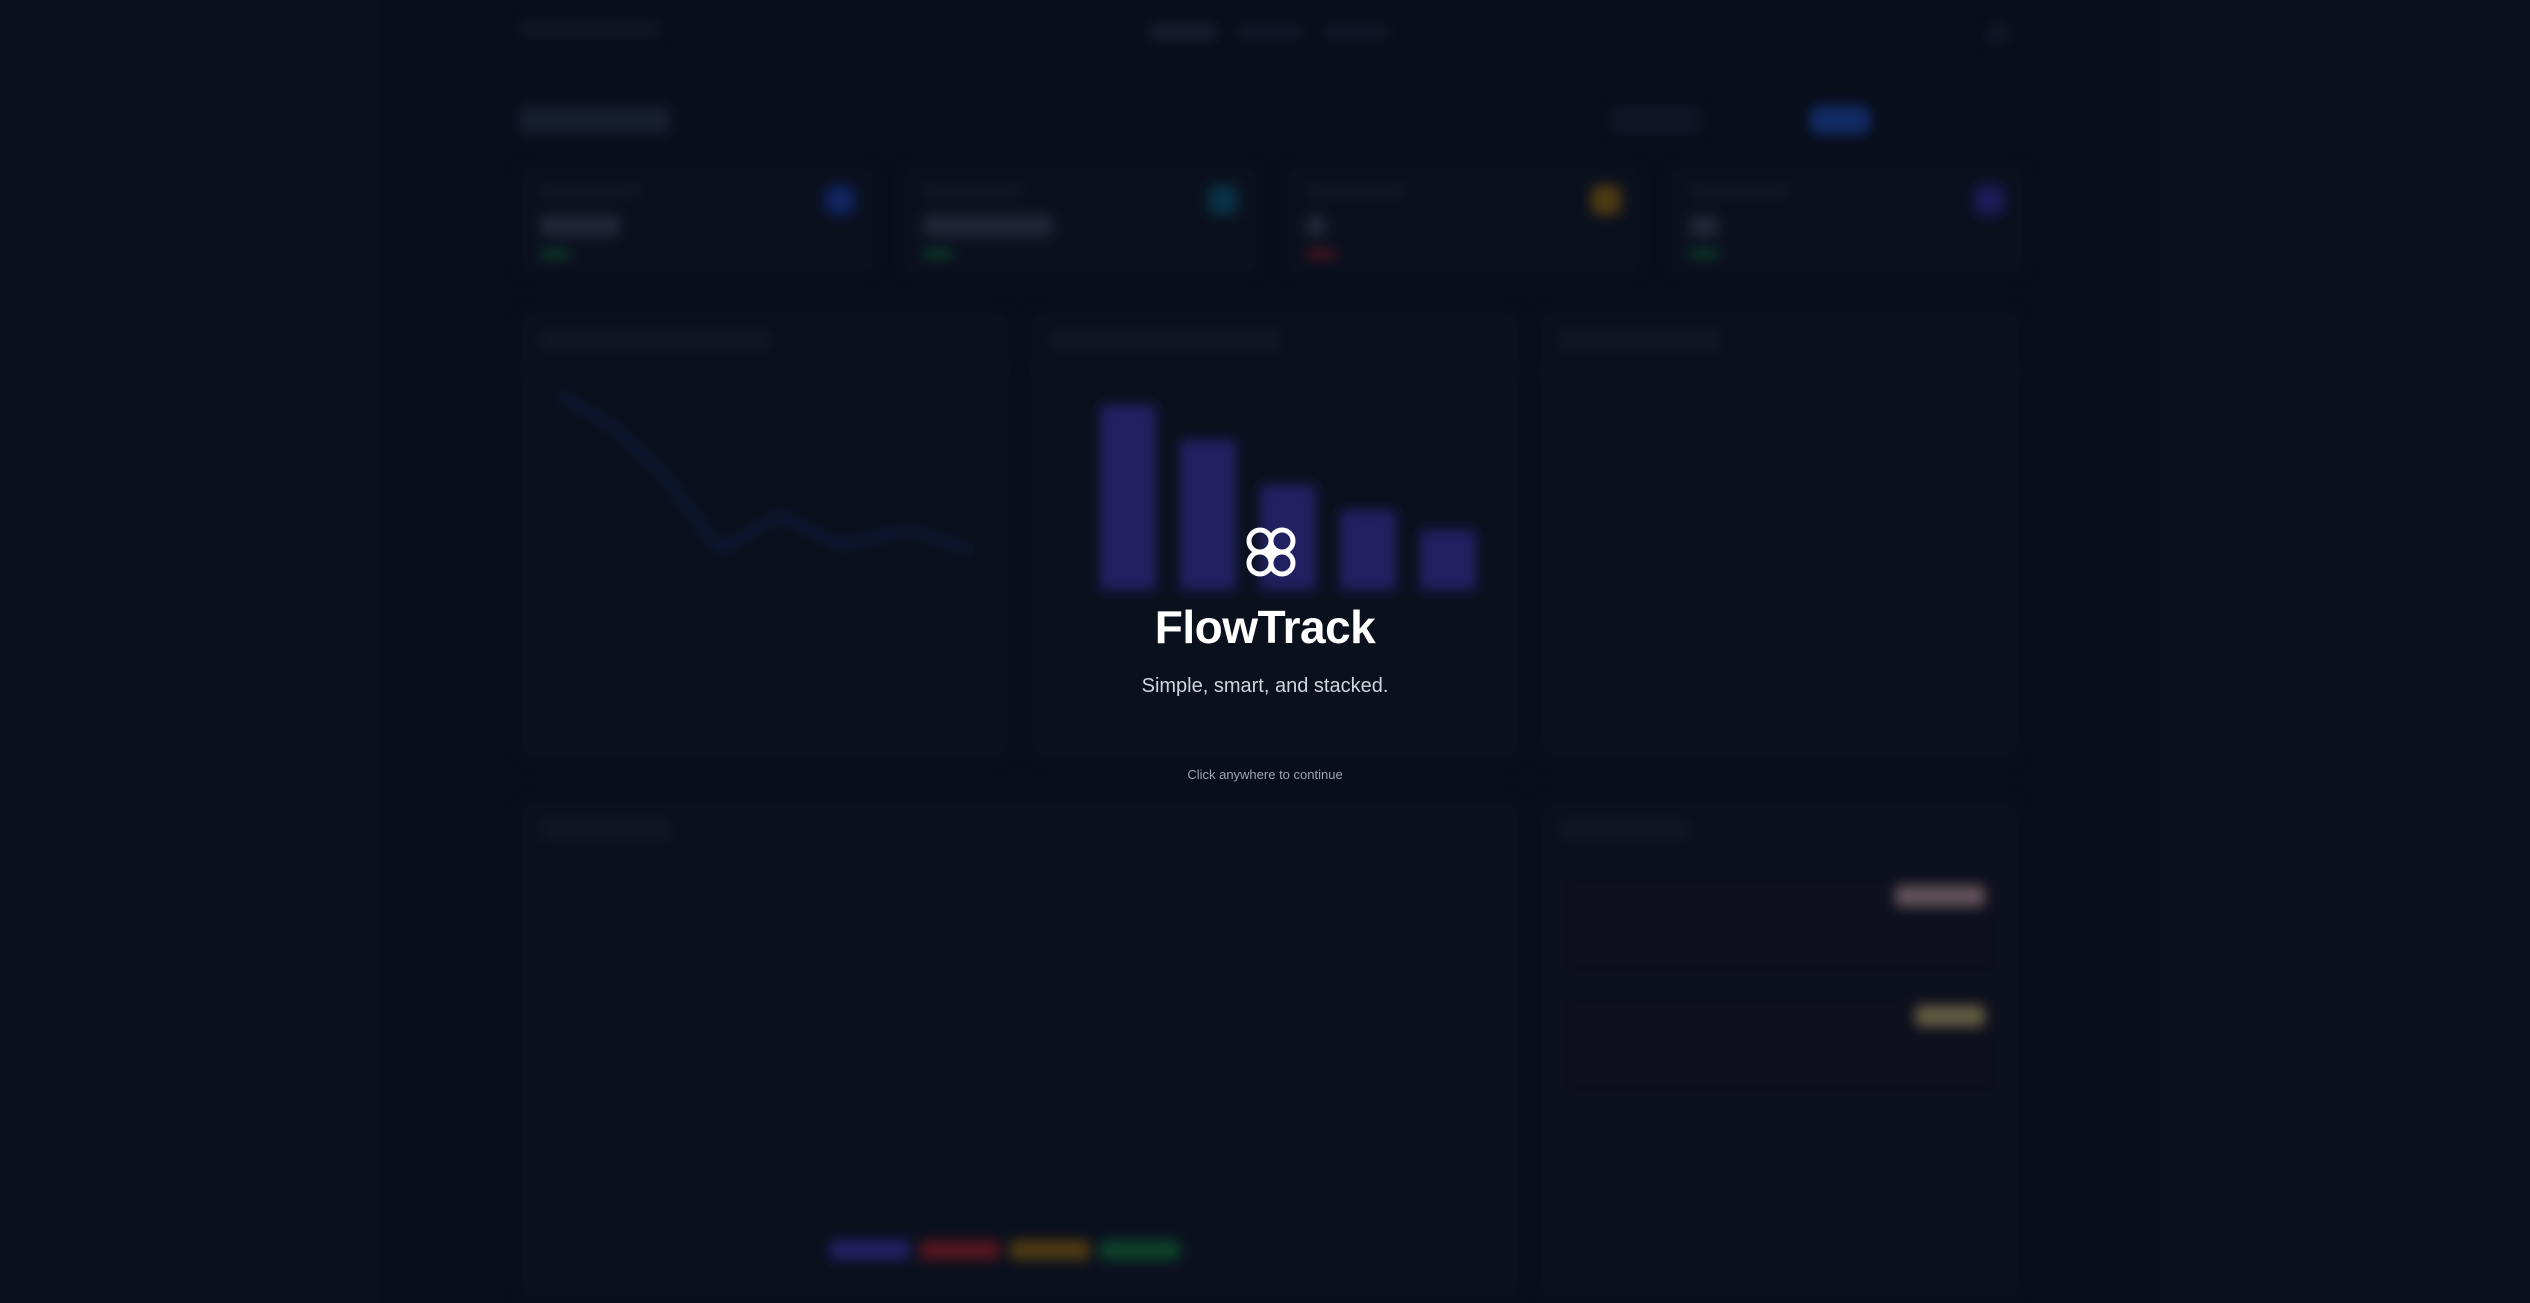  What do you see at coordinates (1265, 774) in the screenshot?
I see `continue-hint: Click anywhere to continue` at bounding box center [1265, 774].